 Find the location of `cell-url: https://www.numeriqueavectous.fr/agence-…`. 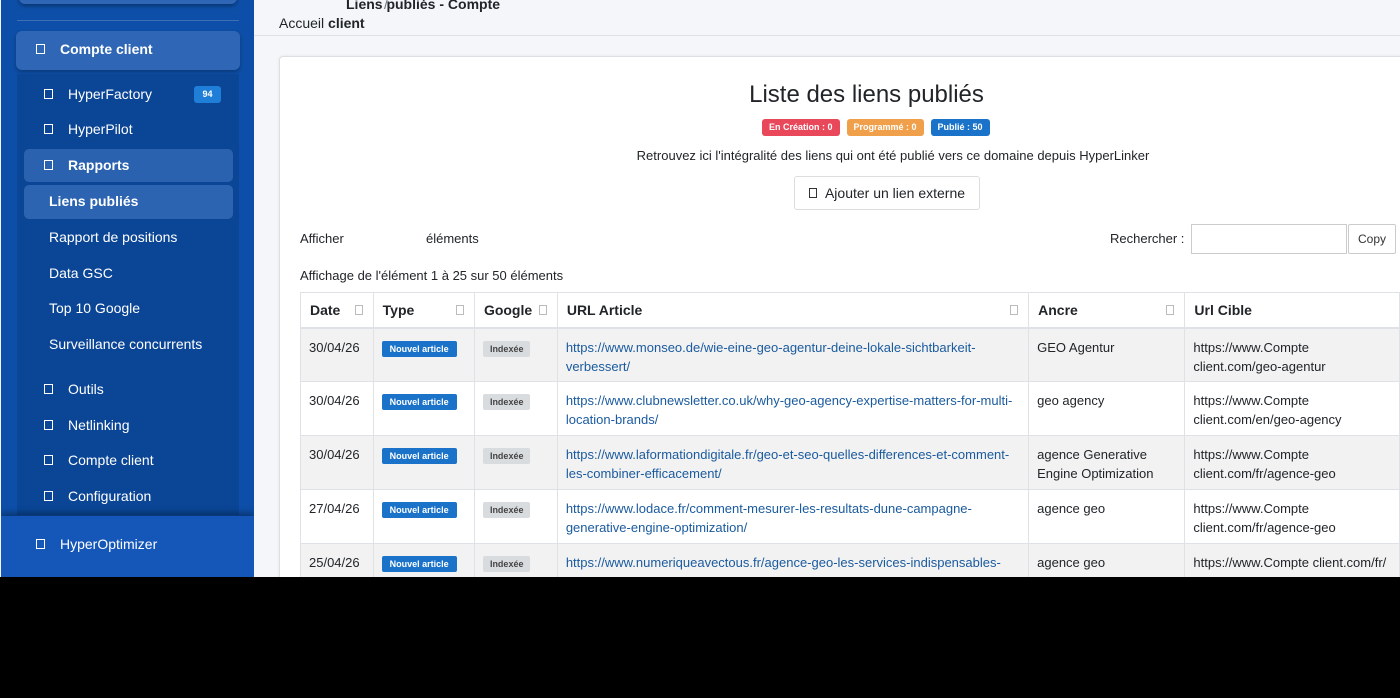

cell-url: https://www.numeriqueavectous.fr/agence-… is located at coordinates (793, 560).